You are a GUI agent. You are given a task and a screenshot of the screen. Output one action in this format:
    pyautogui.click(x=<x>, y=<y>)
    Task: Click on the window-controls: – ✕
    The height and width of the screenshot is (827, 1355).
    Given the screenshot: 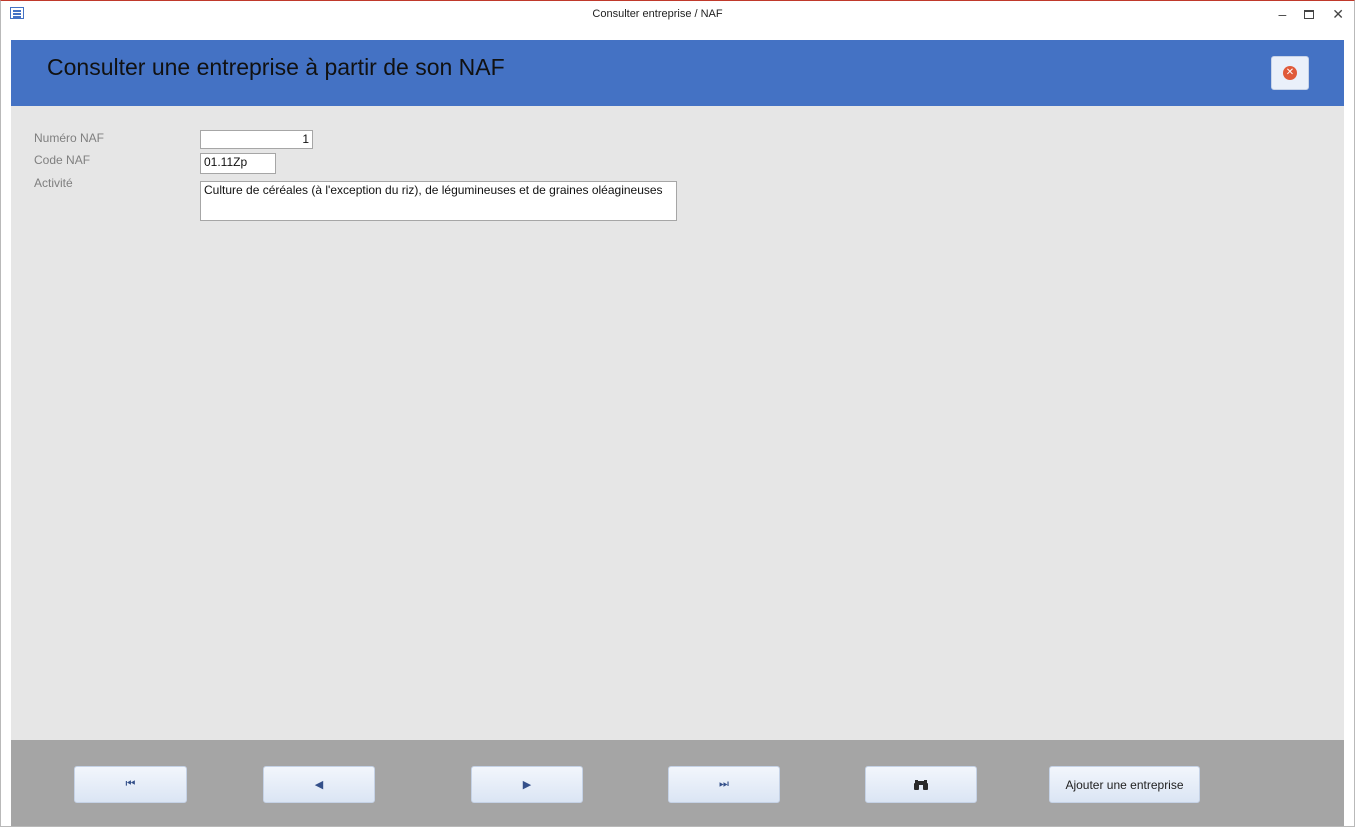 What is the action you would take?
    pyautogui.click(x=1311, y=14)
    